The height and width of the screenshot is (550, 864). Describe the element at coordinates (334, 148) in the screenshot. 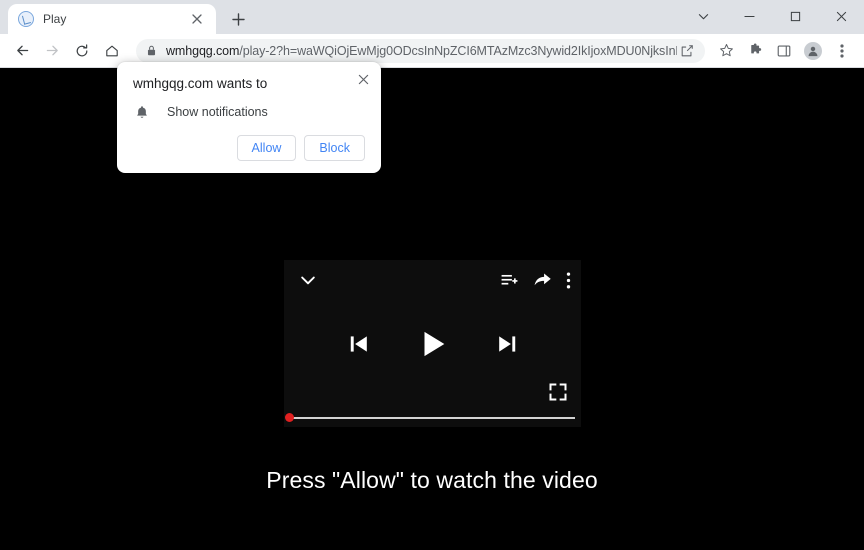

I see `block-button: Block` at that location.